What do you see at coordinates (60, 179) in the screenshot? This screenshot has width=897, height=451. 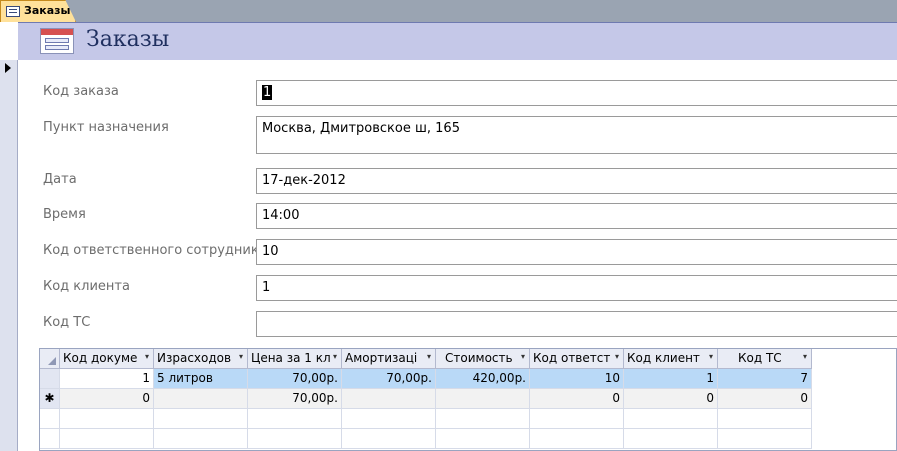 I see `label-date: Дата` at bounding box center [60, 179].